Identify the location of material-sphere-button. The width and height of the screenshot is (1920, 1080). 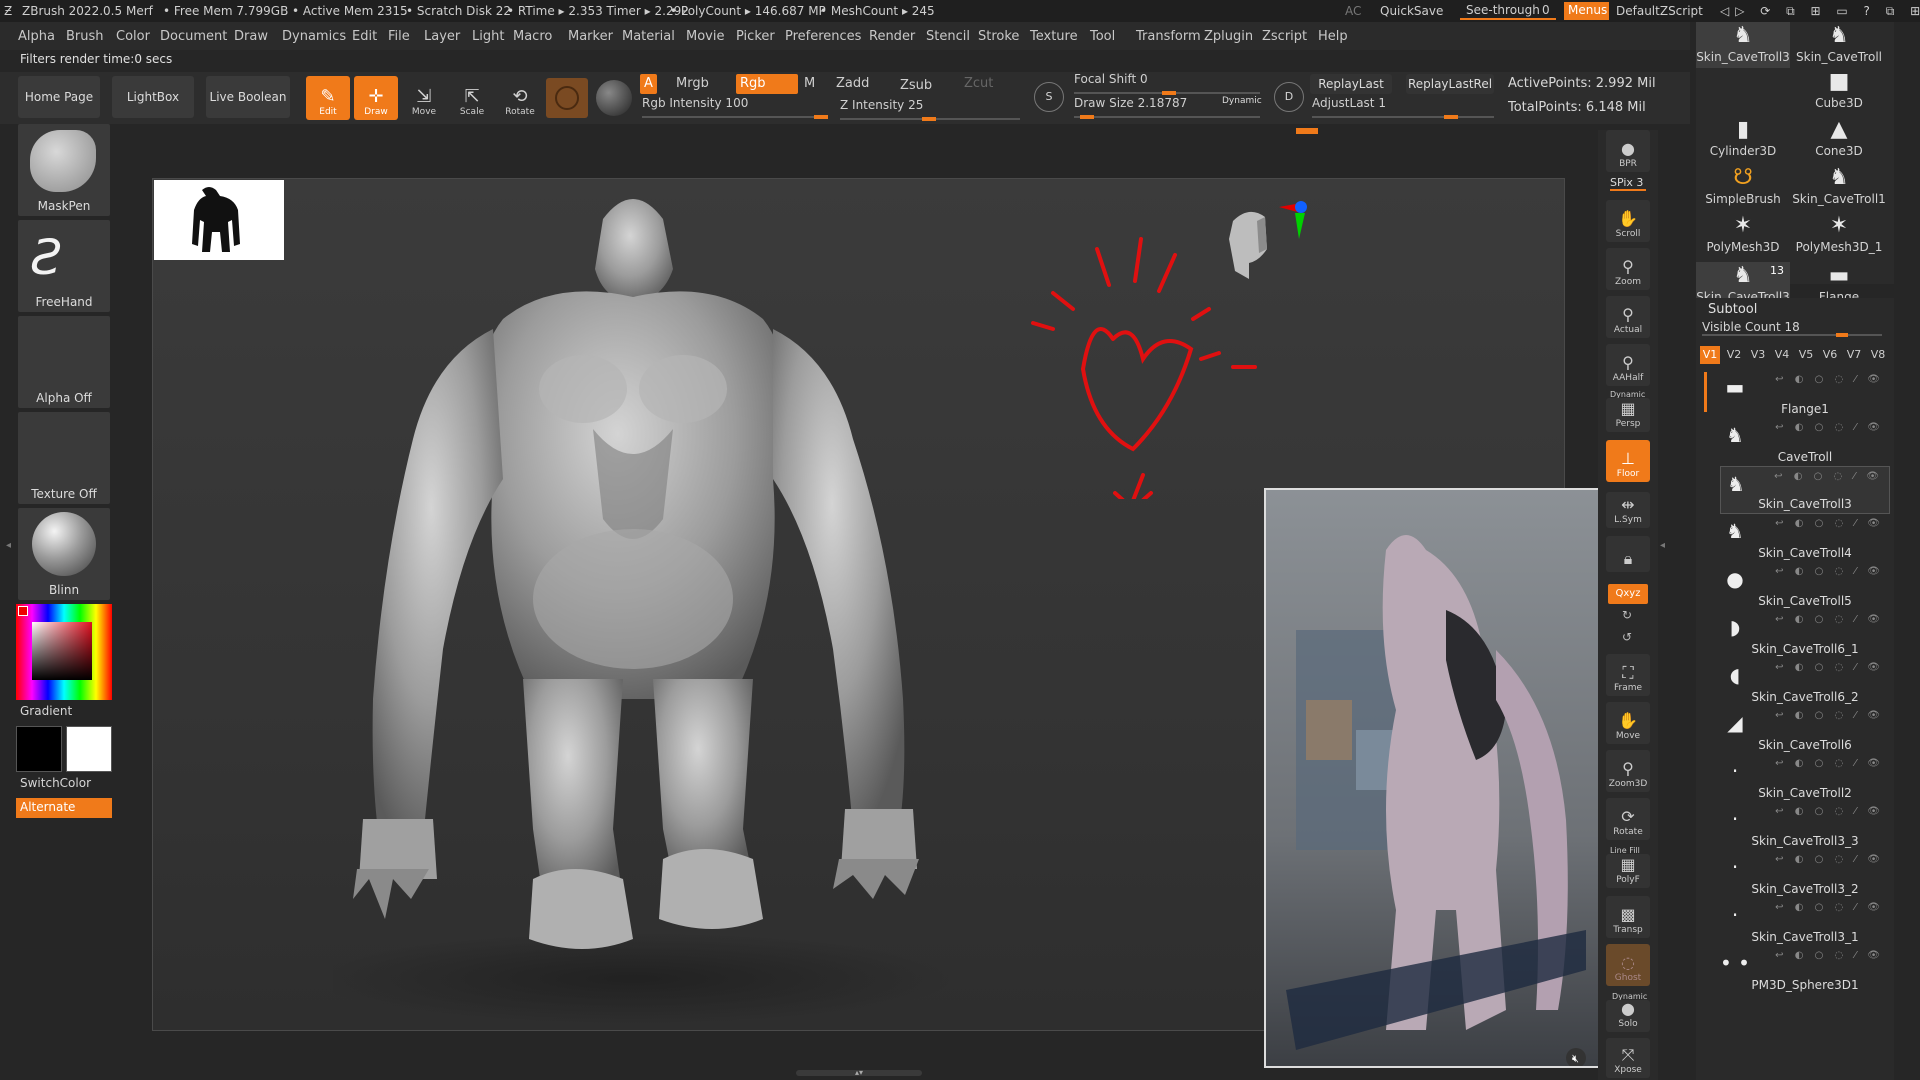
(567, 98).